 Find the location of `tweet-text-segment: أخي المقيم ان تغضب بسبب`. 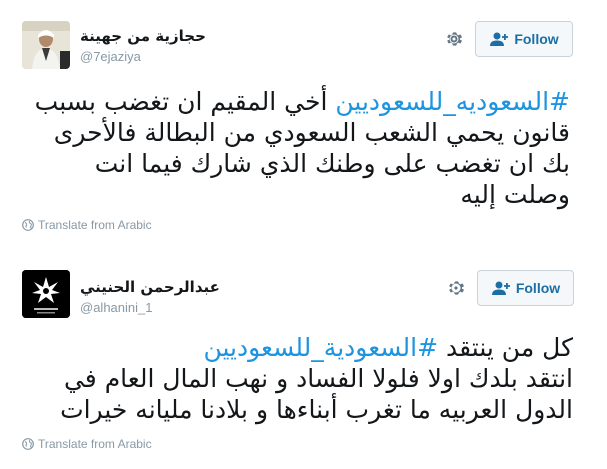

tweet-text-segment: أخي المقيم ان تغضب بسبب is located at coordinates (185, 101).